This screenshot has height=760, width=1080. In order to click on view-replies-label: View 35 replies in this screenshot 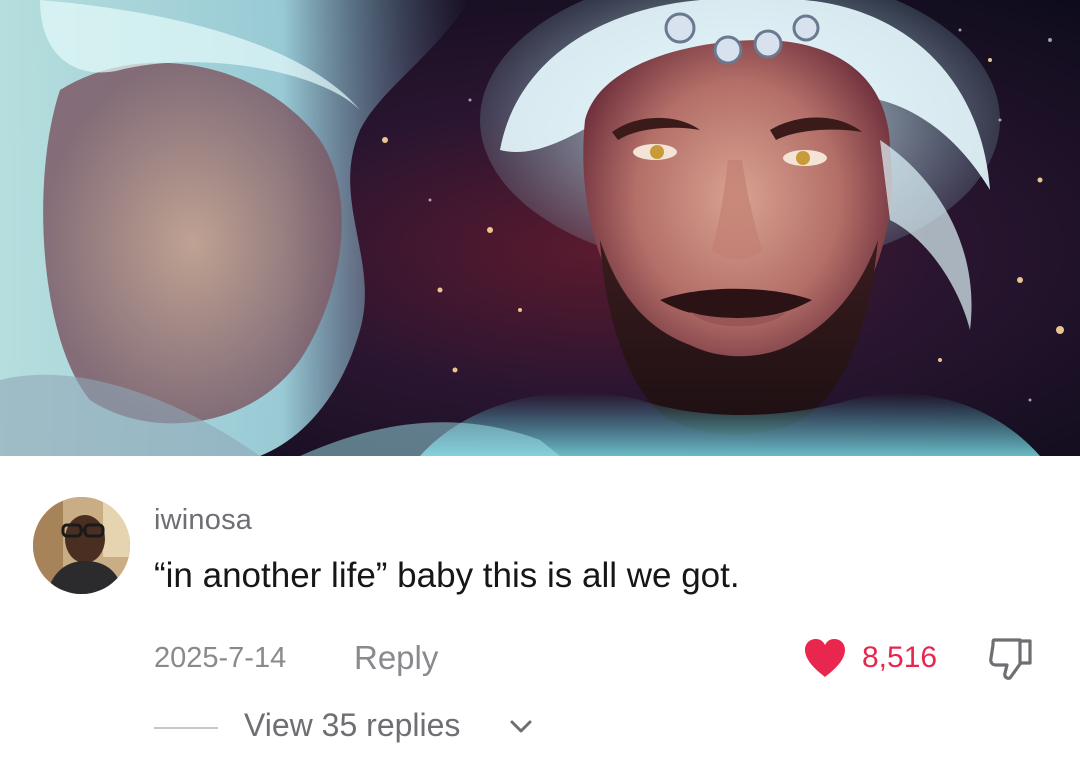, I will do `click(352, 725)`.